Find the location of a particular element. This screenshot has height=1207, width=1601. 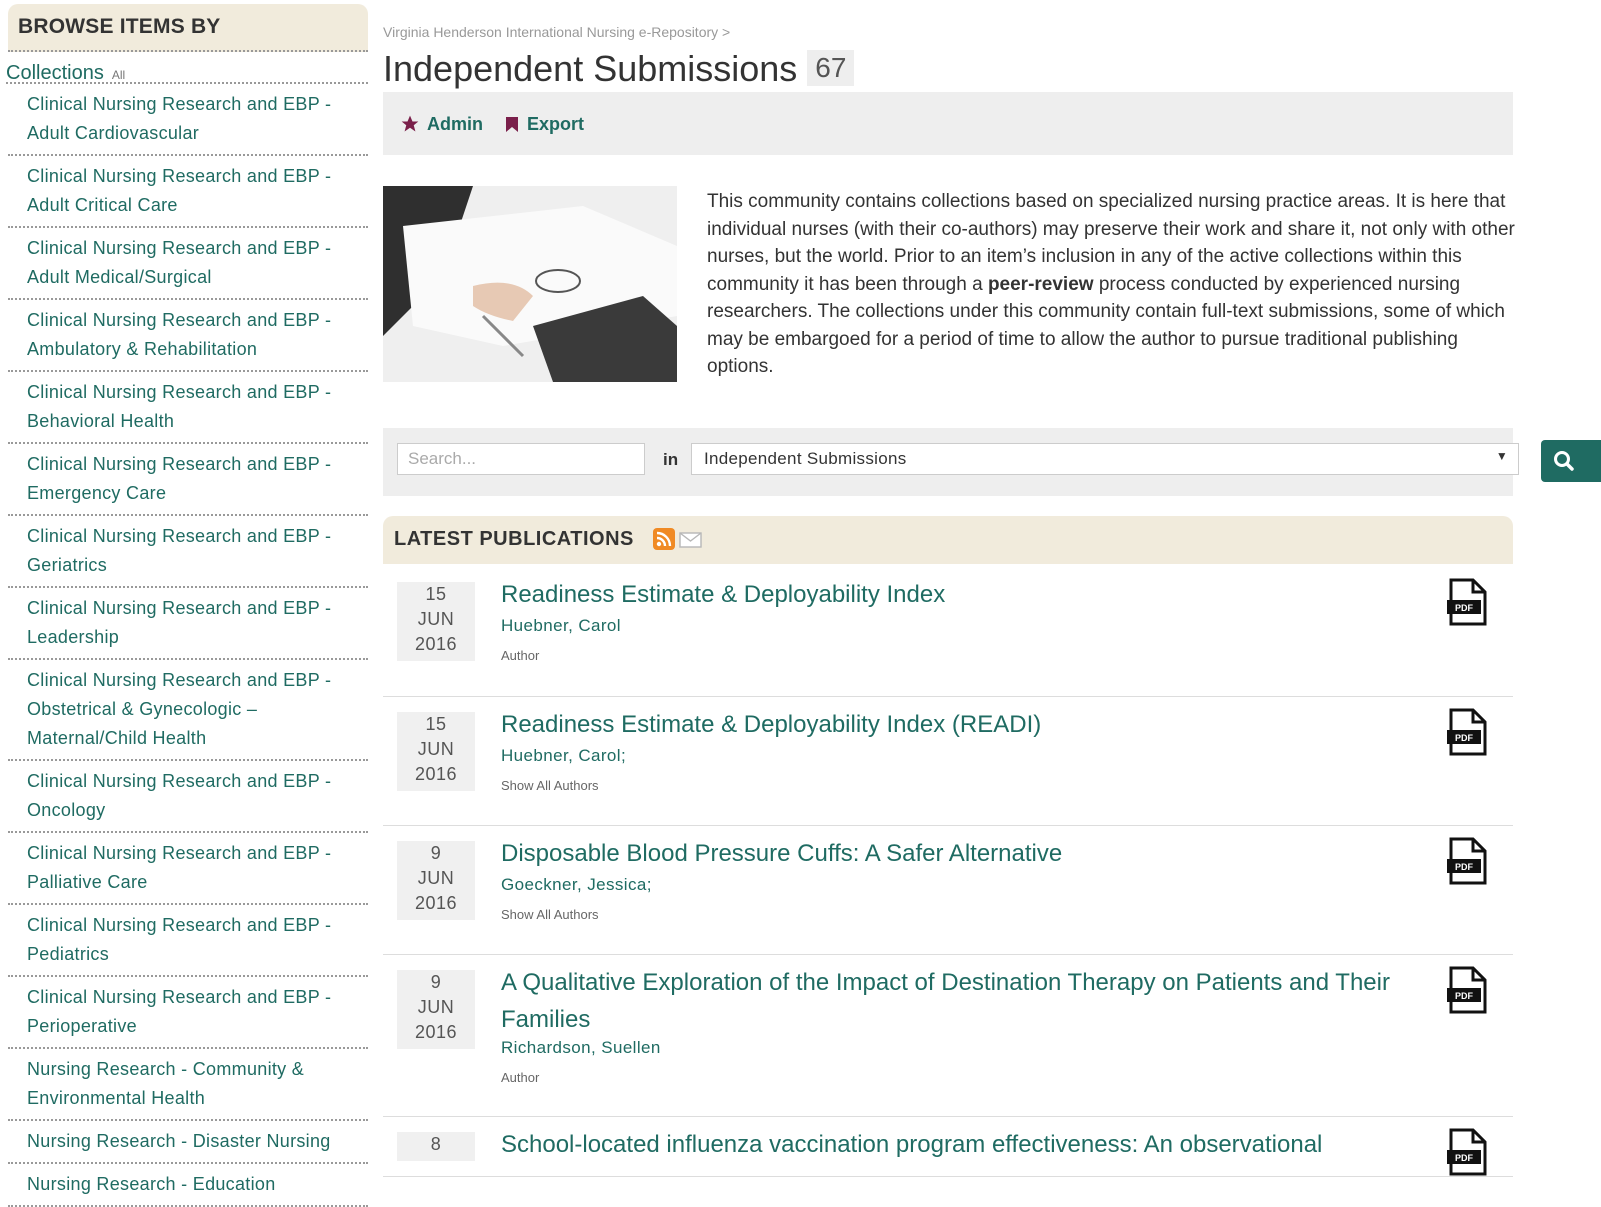

sidebar-collection-label: Adult Medical/Surgical is located at coordinates (119, 277).